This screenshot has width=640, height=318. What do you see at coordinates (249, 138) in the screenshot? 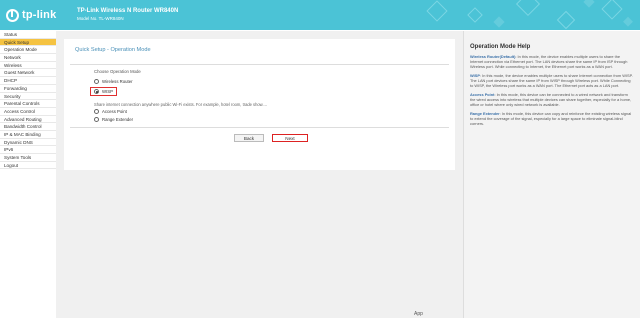
I see `back-button: Back` at bounding box center [249, 138].